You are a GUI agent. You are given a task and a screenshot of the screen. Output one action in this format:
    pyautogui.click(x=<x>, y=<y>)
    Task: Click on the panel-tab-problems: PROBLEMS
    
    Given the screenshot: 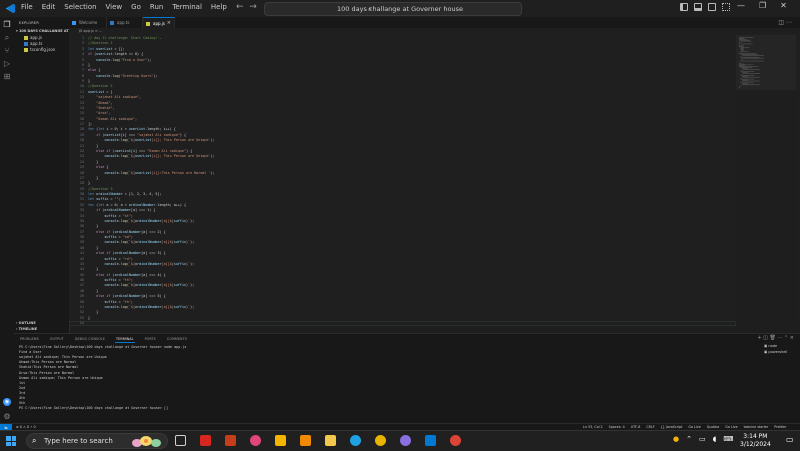 What is the action you would take?
    pyautogui.click(x=29, y=339)
    